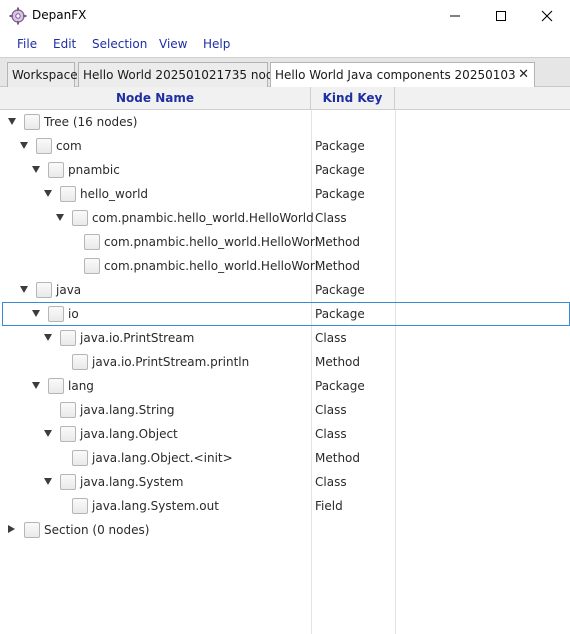 This screenshot has width=570, height=634. Describe the element at coordinates (11, 529) in the screenshot. I see `collapsed-arrow-icon` at that location.